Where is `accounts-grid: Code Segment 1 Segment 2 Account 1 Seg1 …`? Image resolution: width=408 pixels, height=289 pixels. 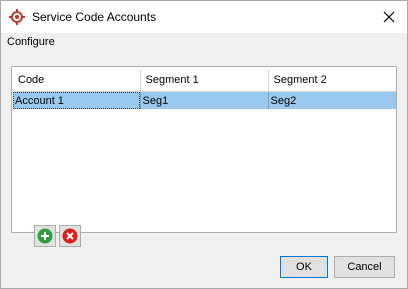
accounts-grid: Code Segment 1 Segment 2 Account 1 Seg1 … is located at coordinates (204, 89).